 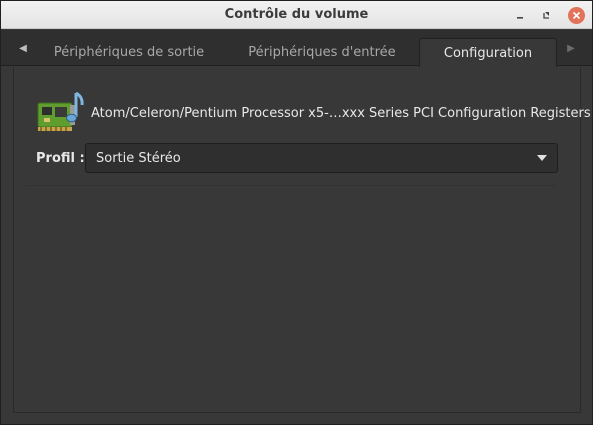 What do you see at coordinates (542, 158) in the screenshot?
I see `chevron-down-icon` at bounding box center [542, 158].